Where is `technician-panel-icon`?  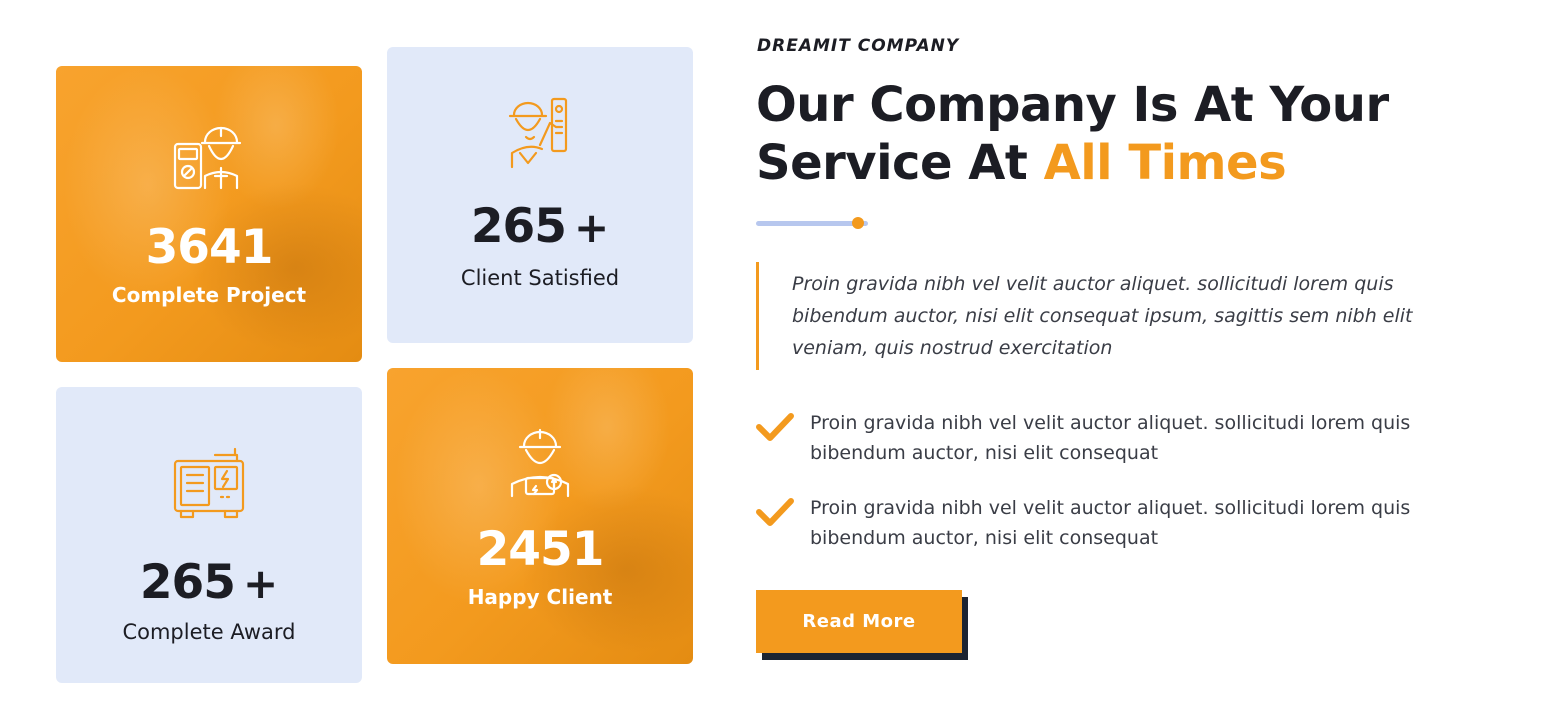
technician-panel-icon is located at coordinates (538, 133).